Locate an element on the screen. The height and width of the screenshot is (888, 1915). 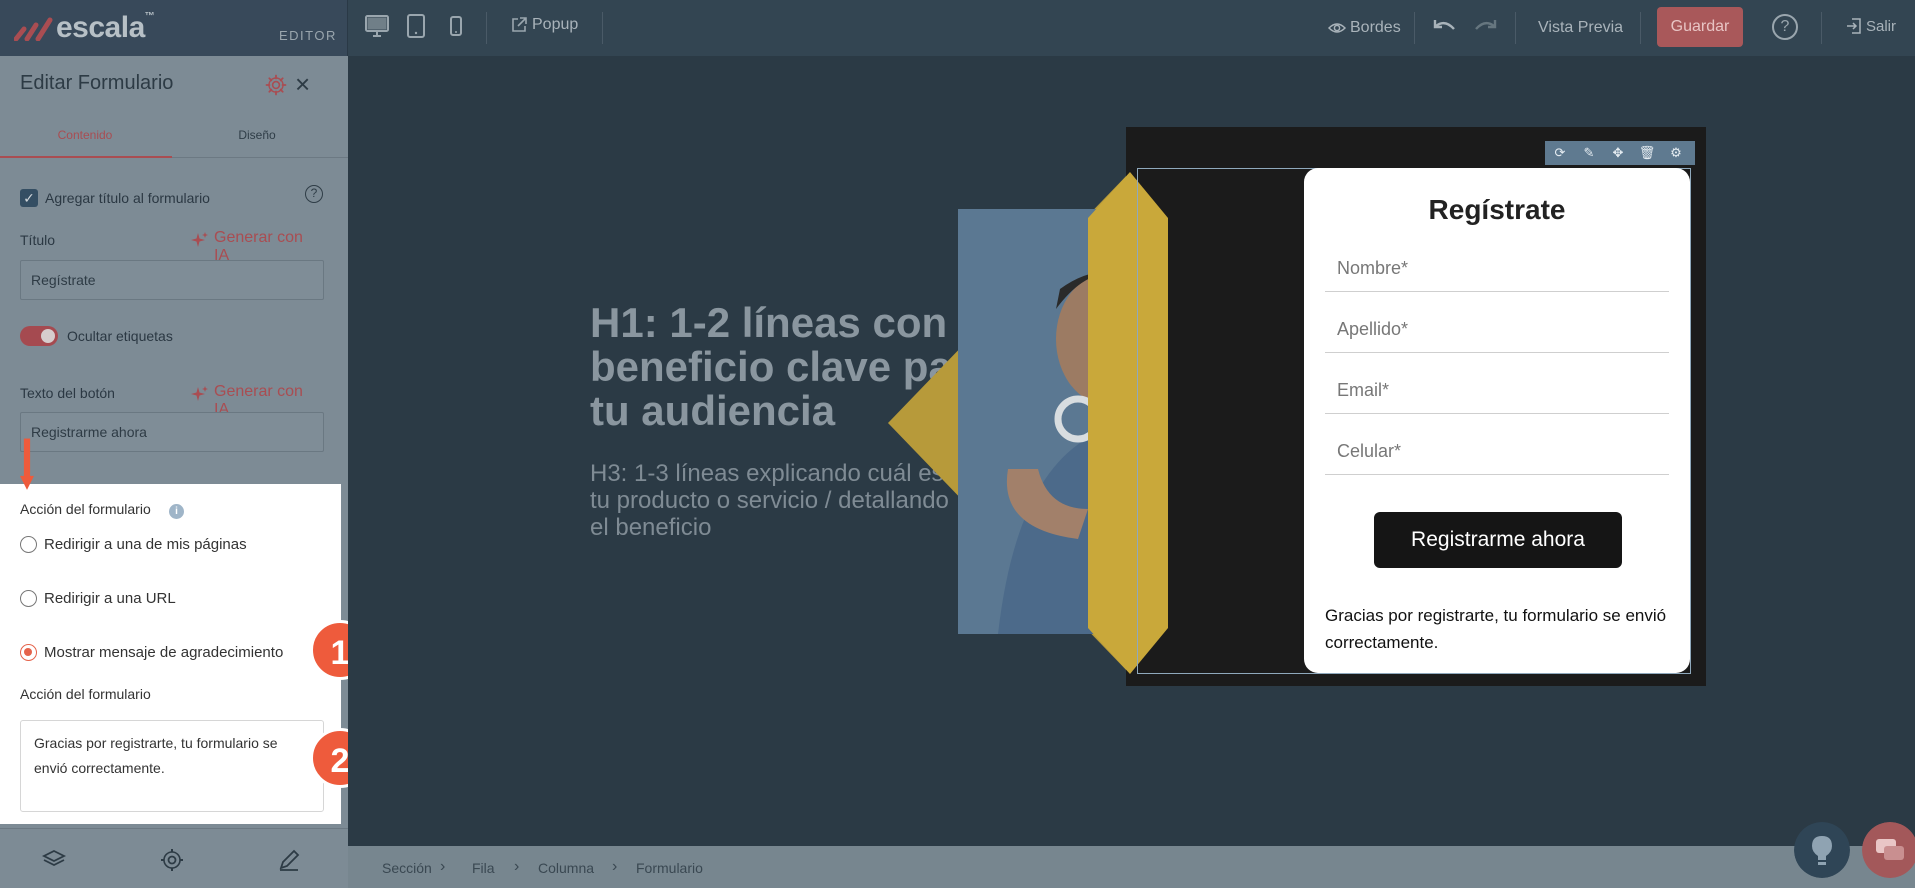
chat-icon is located at coordinates (1888, 850).